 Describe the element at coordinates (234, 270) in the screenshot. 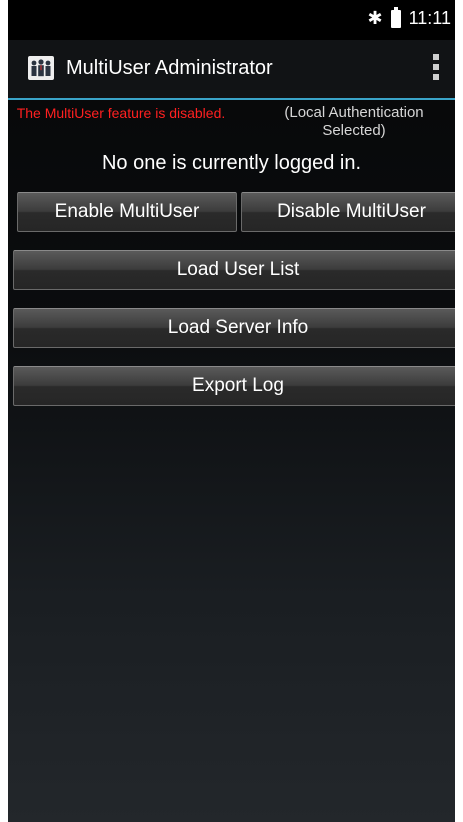

I see `load-user-list-button: Load User List` at that location.